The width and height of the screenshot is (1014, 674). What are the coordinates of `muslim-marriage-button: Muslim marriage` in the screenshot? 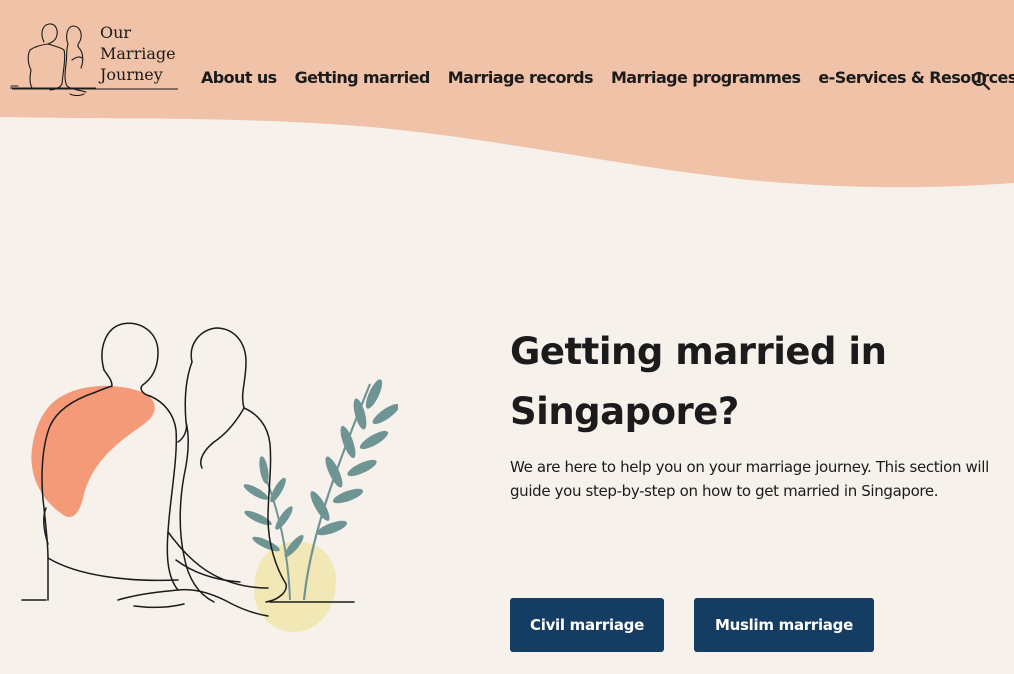 It's located at (784, 625).